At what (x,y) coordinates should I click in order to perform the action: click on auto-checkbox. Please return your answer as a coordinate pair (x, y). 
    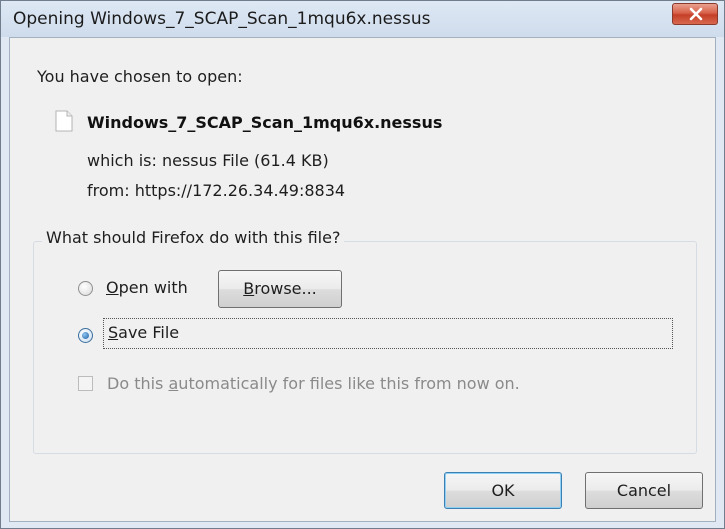
    Looking at the image, I should click on (85, 383).